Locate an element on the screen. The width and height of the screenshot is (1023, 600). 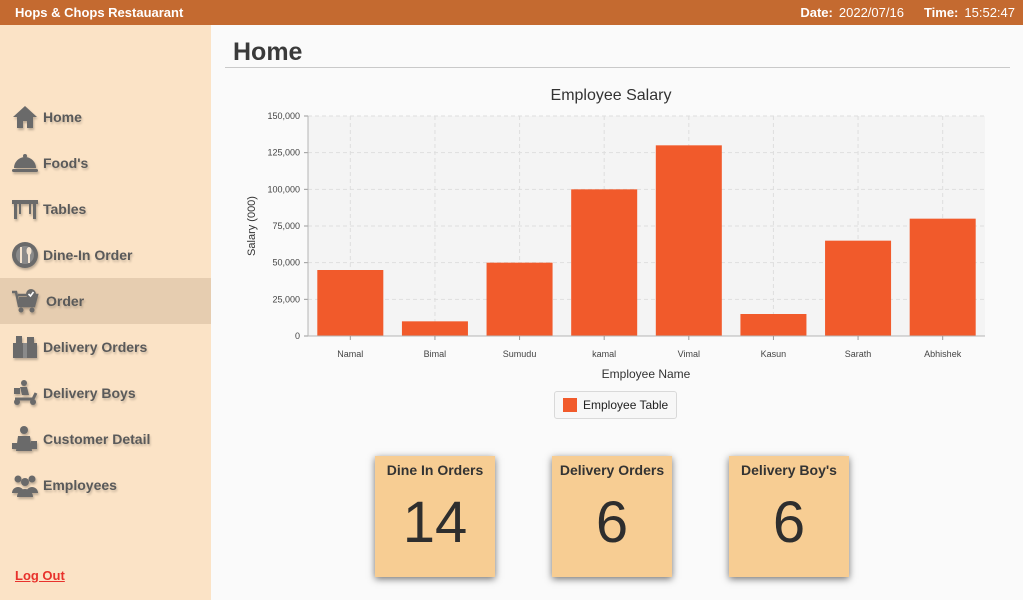
sidebar-item-delivery-boys: Delivery Boys is located at coordinates (105, 393).